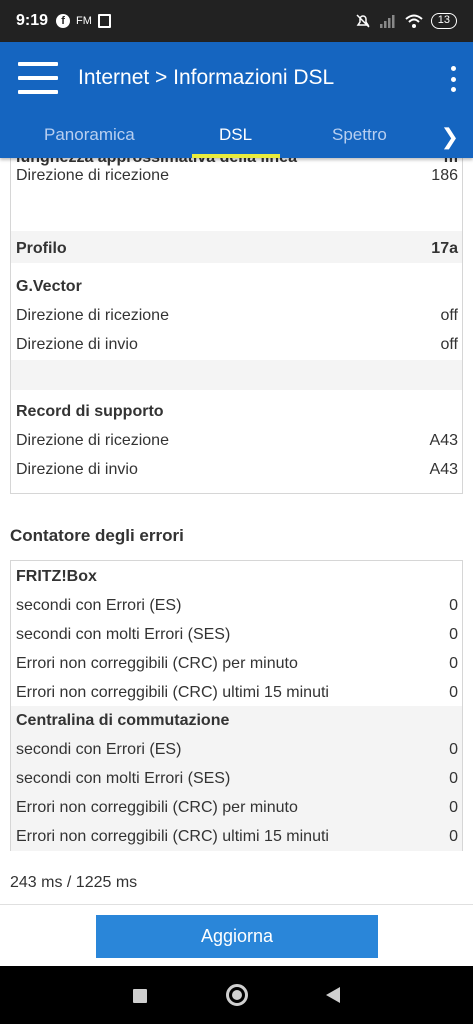 The width and height of the screenshot is (473, 1024). What do you see at coordinates (236, 411) in the screenshot?
I see `section-record: Record di supporto` at bounding box center [236, 411].